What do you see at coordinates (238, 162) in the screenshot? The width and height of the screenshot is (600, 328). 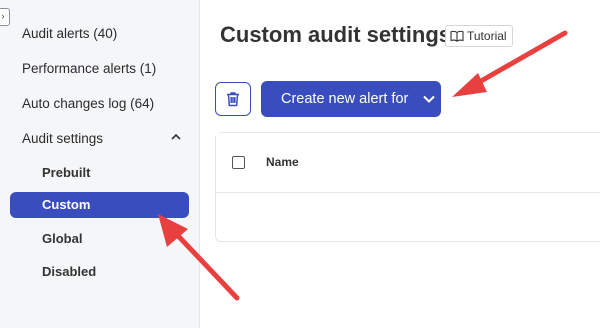 I see `select-all-checkbox` at bounding box center [238, 162].